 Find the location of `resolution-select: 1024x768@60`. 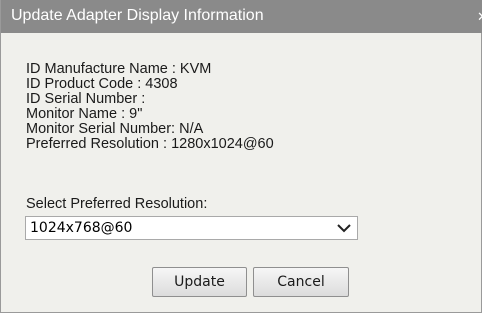

resolution-select: 1024x768@60 is located at coordinates (191, 228).